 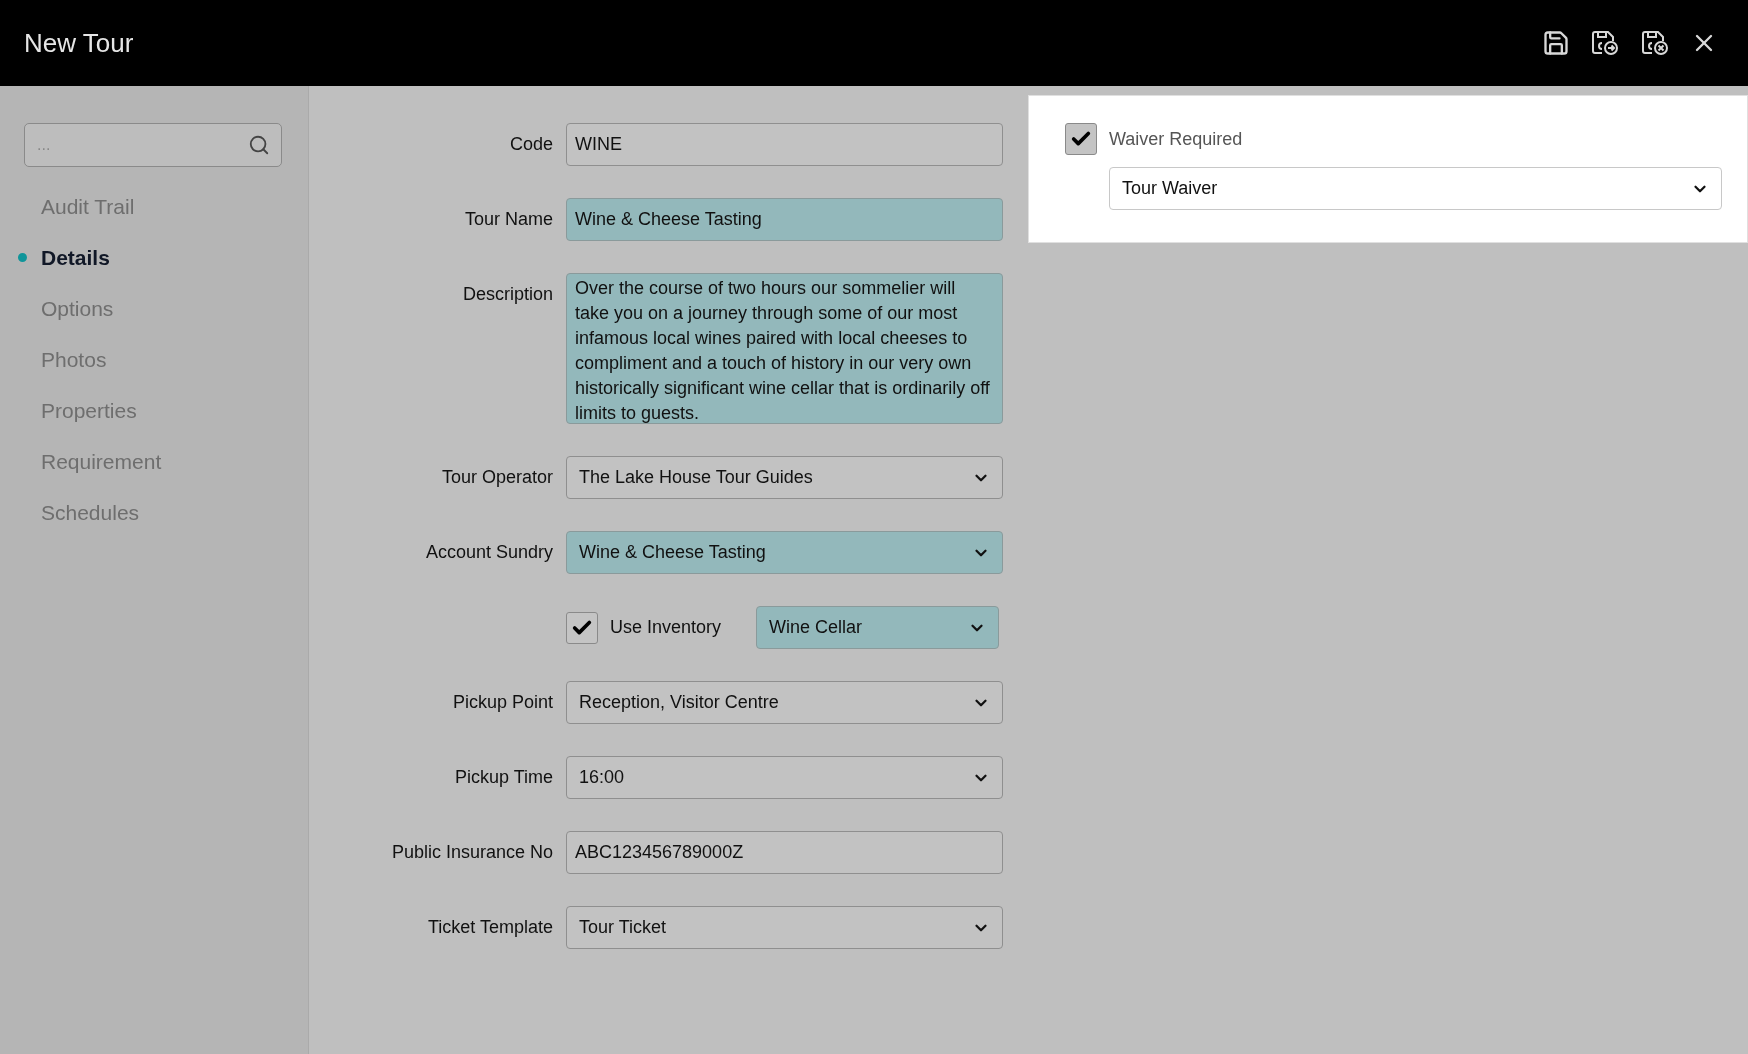 What do you see at coordinates (472, 852) in the screenshot?
I see `field-label: Public Insurance No` at bounding box center [472, 852].